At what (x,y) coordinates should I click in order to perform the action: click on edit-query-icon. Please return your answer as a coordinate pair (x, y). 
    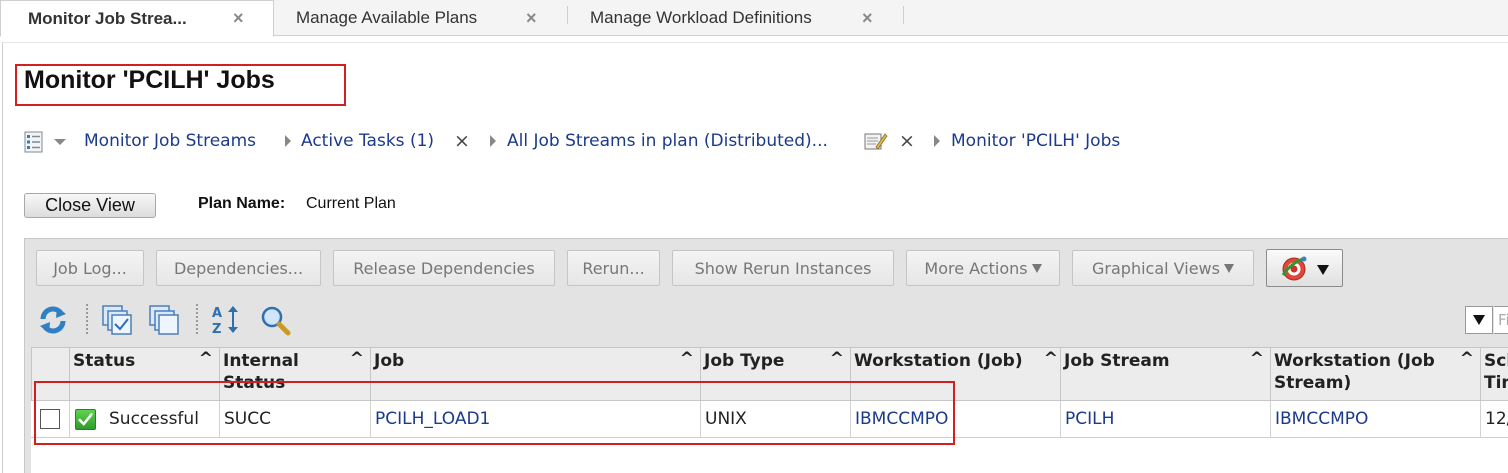
    Looking at the image, I should click on (876, 141).